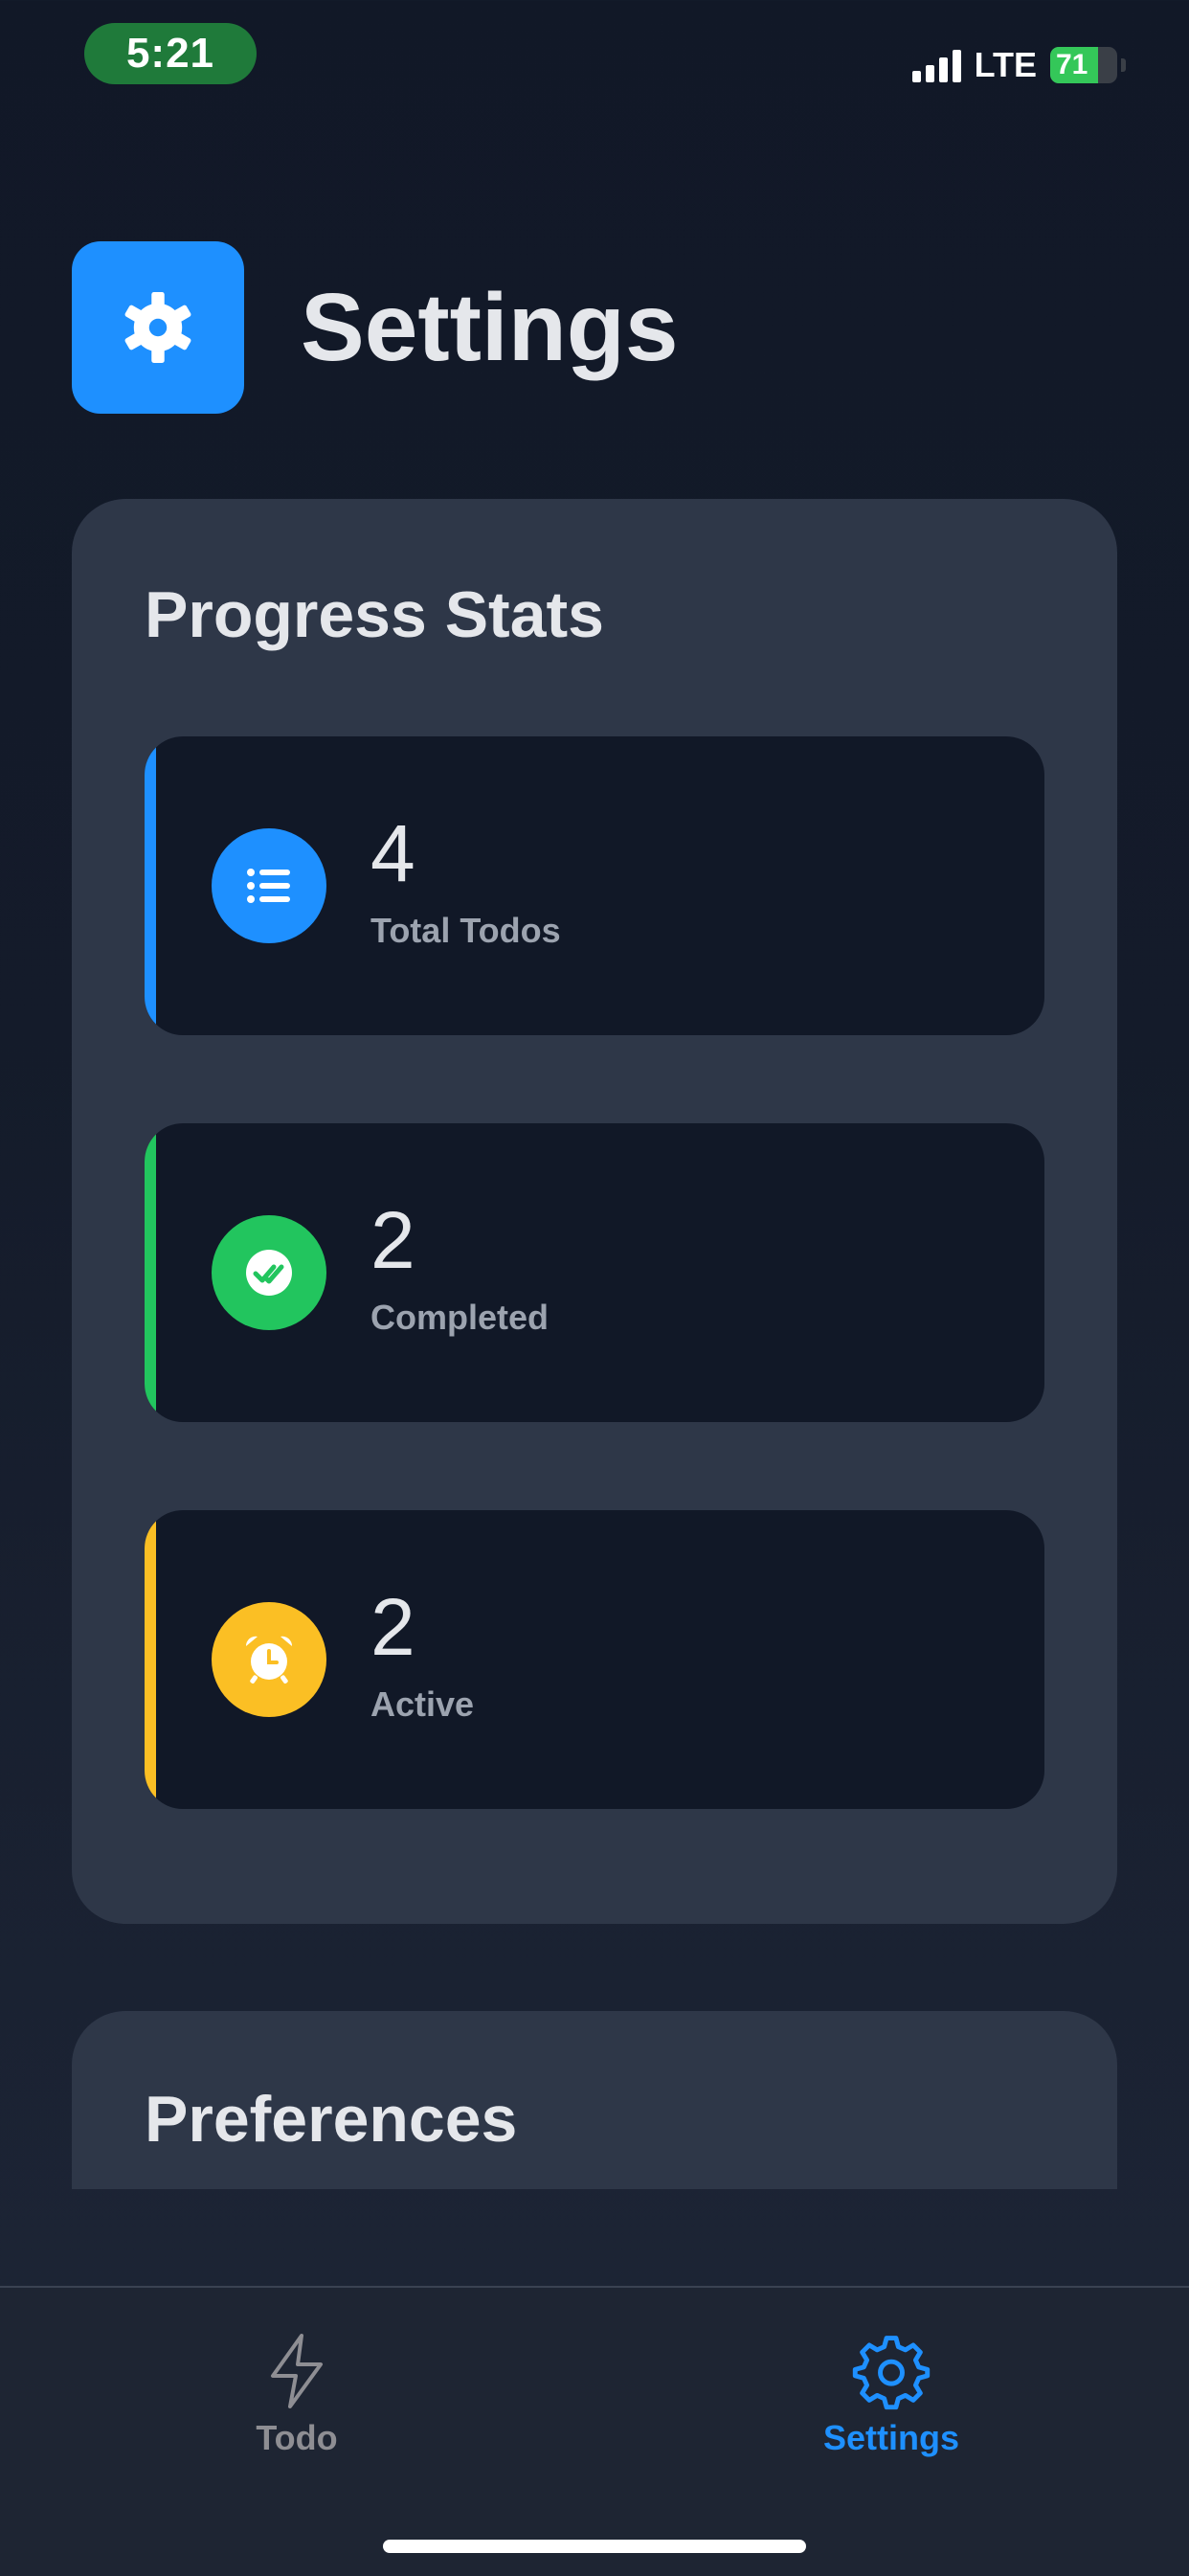 This screenshot has width=1189, height=2576. I want to click on stat-active: 2 Active, so click(594, 1659).